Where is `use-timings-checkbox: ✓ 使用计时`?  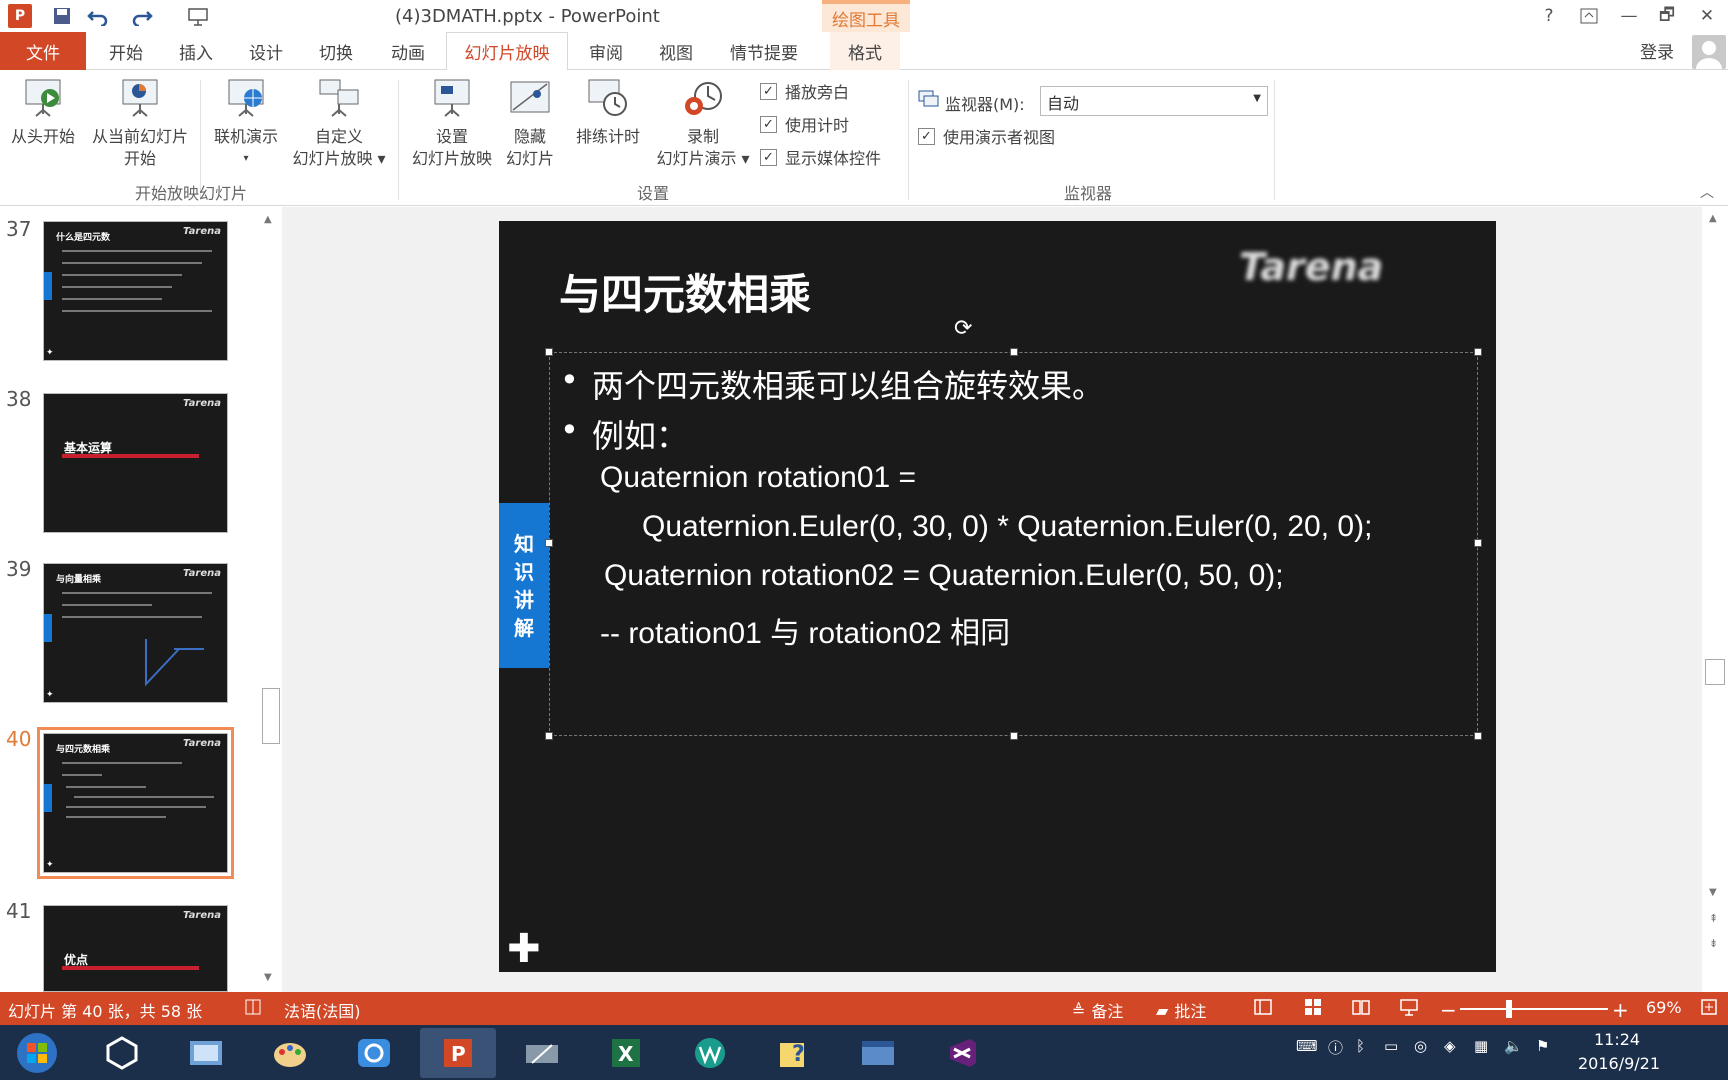 use-timings-checkbox: ✓ 使用计时 is located at coordinates (804, 124).